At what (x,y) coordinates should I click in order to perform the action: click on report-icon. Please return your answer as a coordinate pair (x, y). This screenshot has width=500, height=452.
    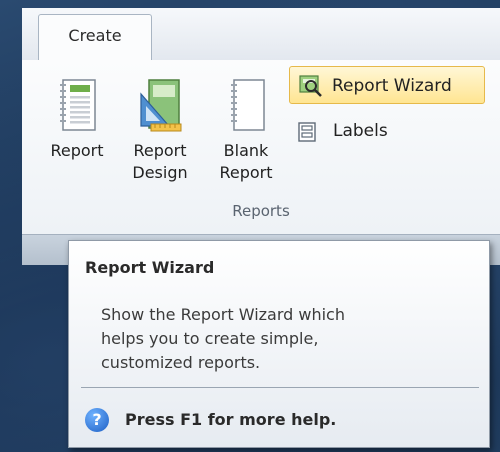
    Looking at the image, I should click on (78, 105).